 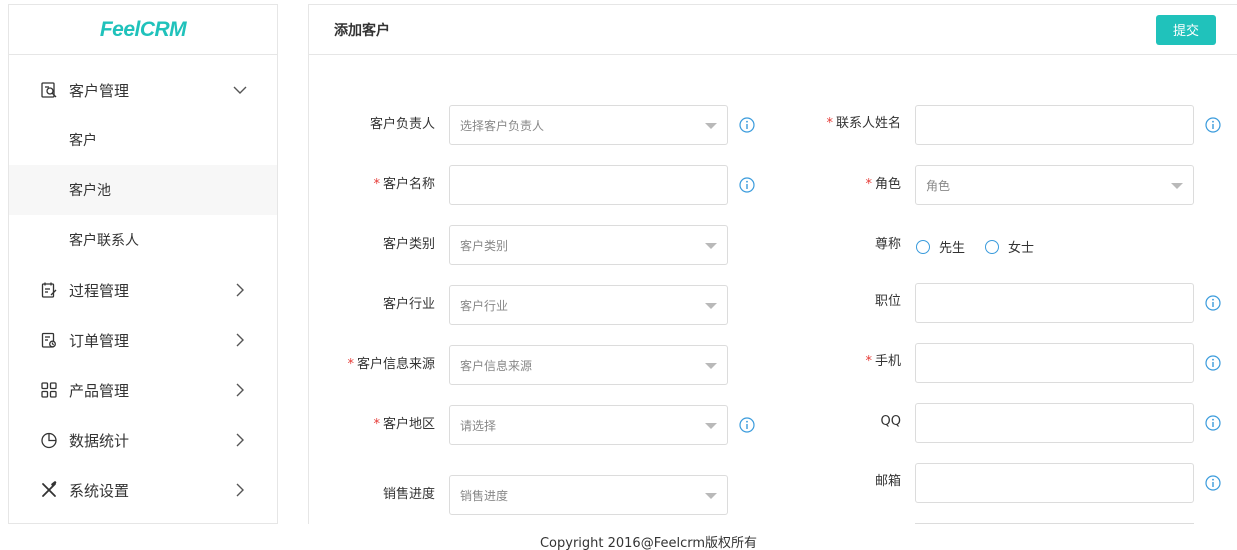 What do you see at coordinates (938, 185) in the screenshot?
I see `role-placeholder: 角色` at bounding box center [938, 185].